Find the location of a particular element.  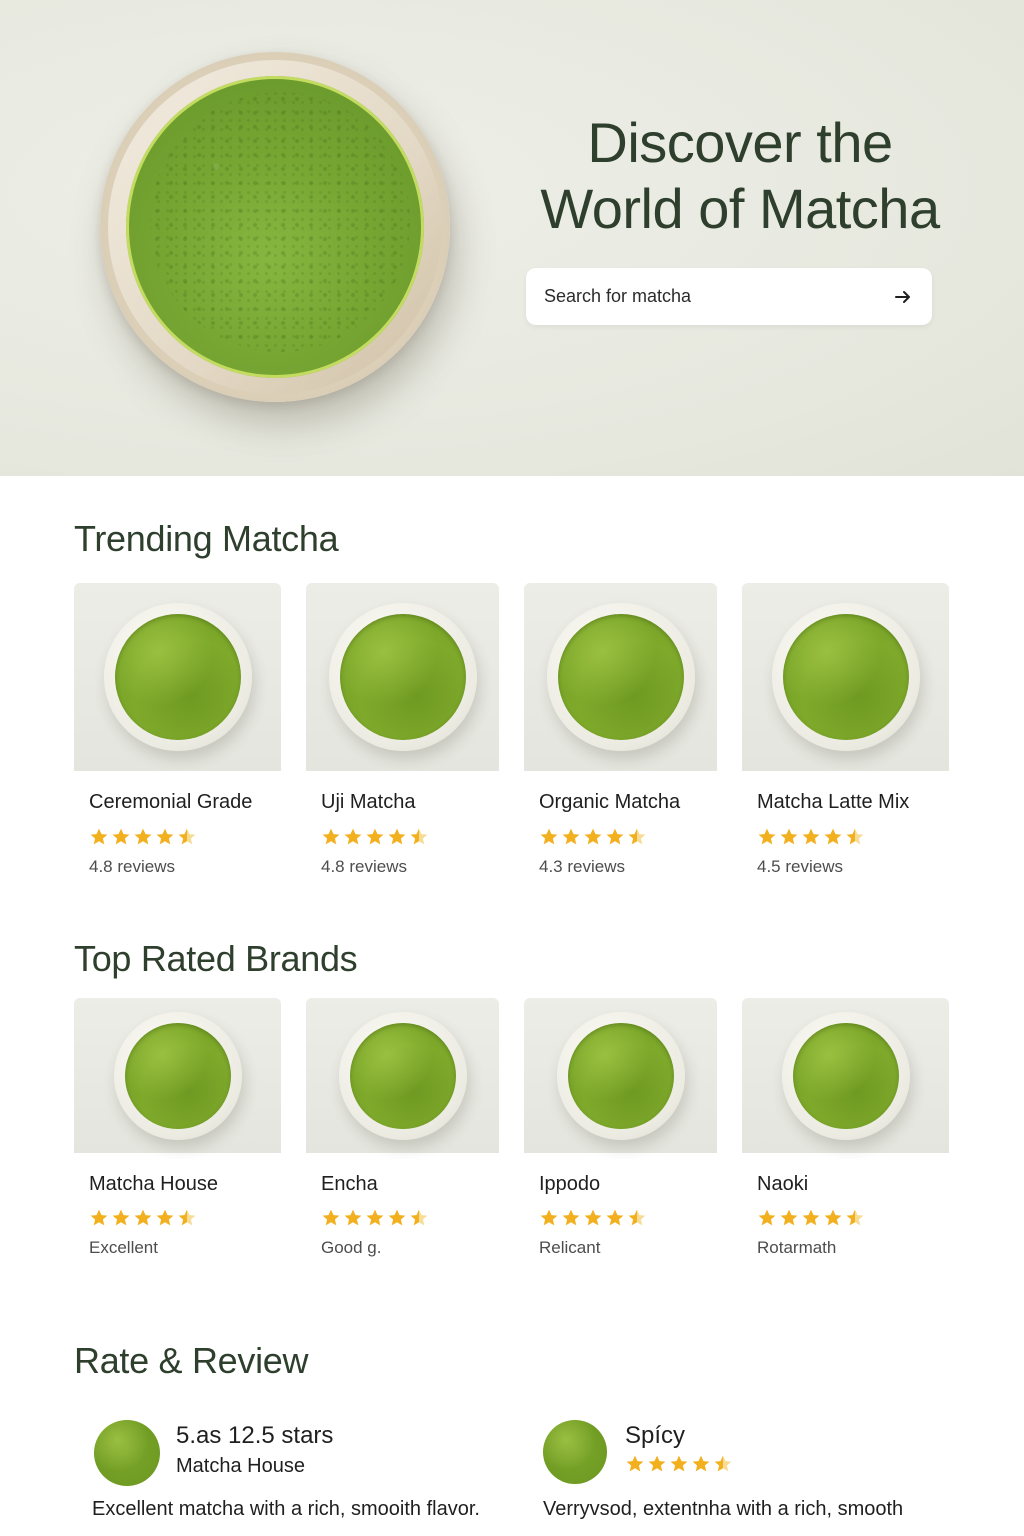

brand-card: Matcha House Excellent is located at coordinates (177, 1133).